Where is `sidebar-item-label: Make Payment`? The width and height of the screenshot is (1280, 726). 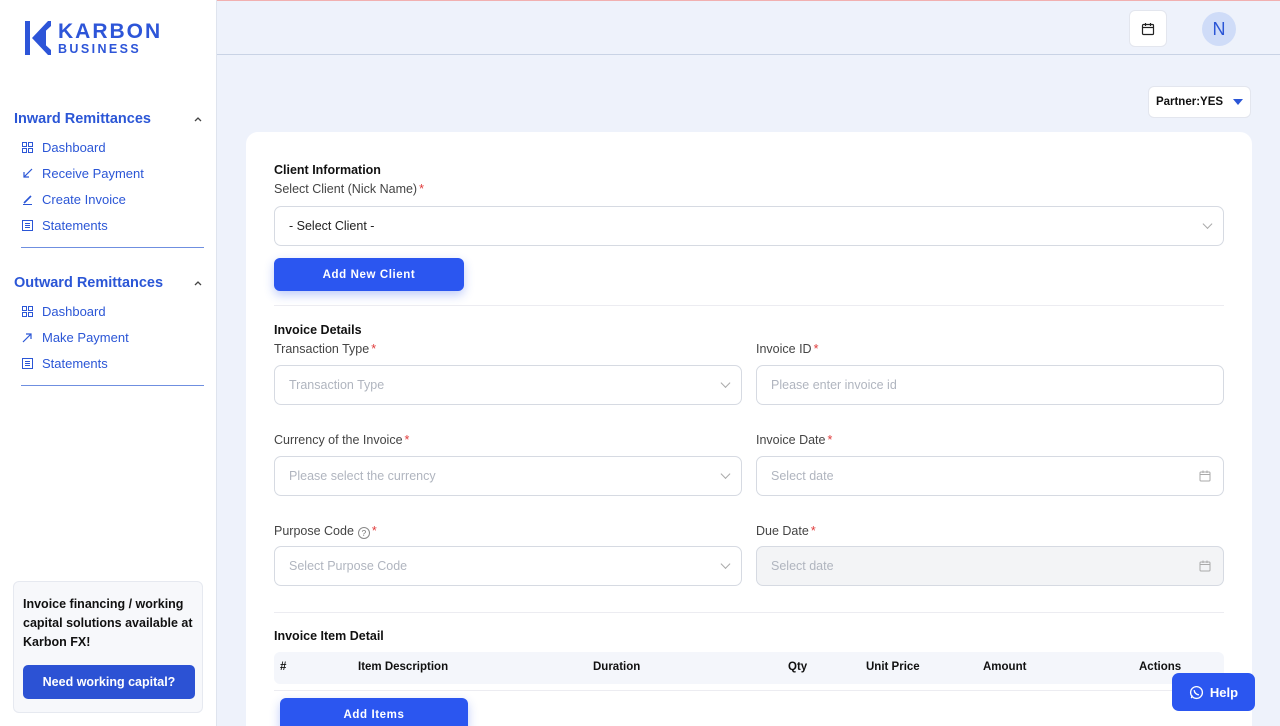
sidebar-item-label: Make Payment is located at coordinates (85, 337).